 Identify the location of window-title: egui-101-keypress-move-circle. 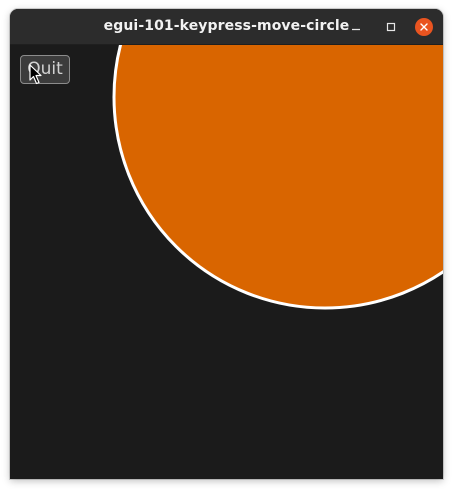
(226, 26).